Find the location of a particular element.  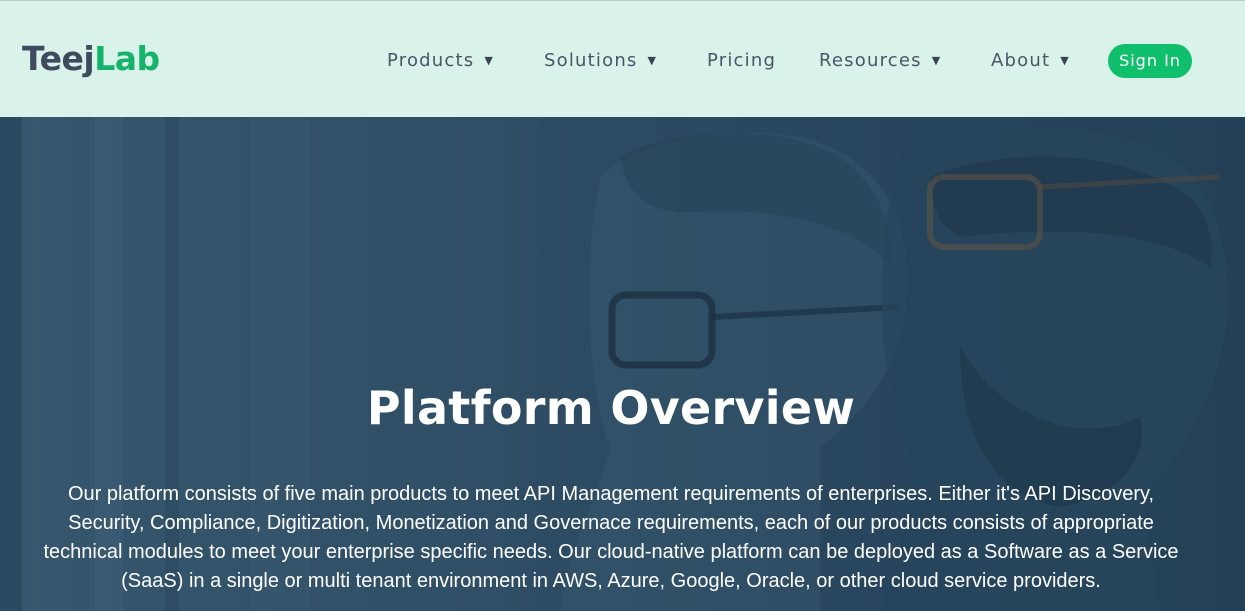

nav-label-about: About is located at coordinates (1021, 60).